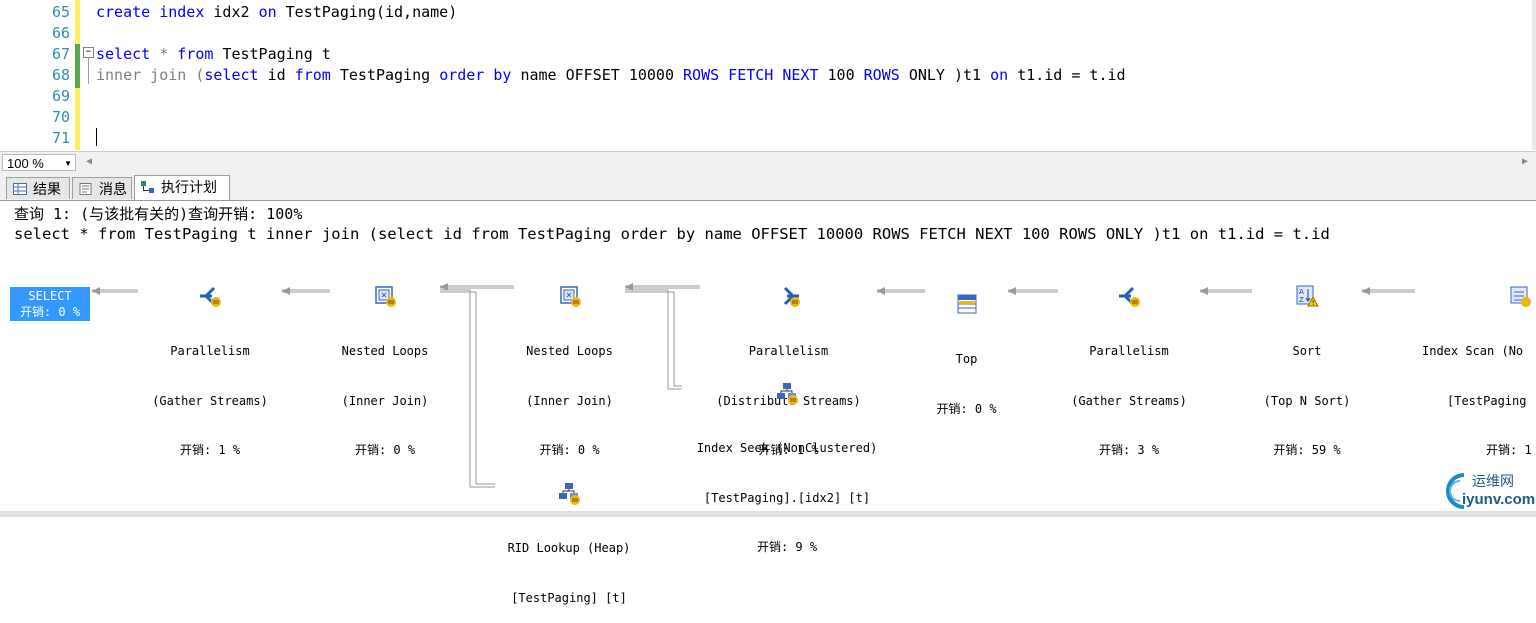  What do you see at coordinates (966, 359) in the screenshot?
I see `node-name: Top` at bounding box center [966, 359].